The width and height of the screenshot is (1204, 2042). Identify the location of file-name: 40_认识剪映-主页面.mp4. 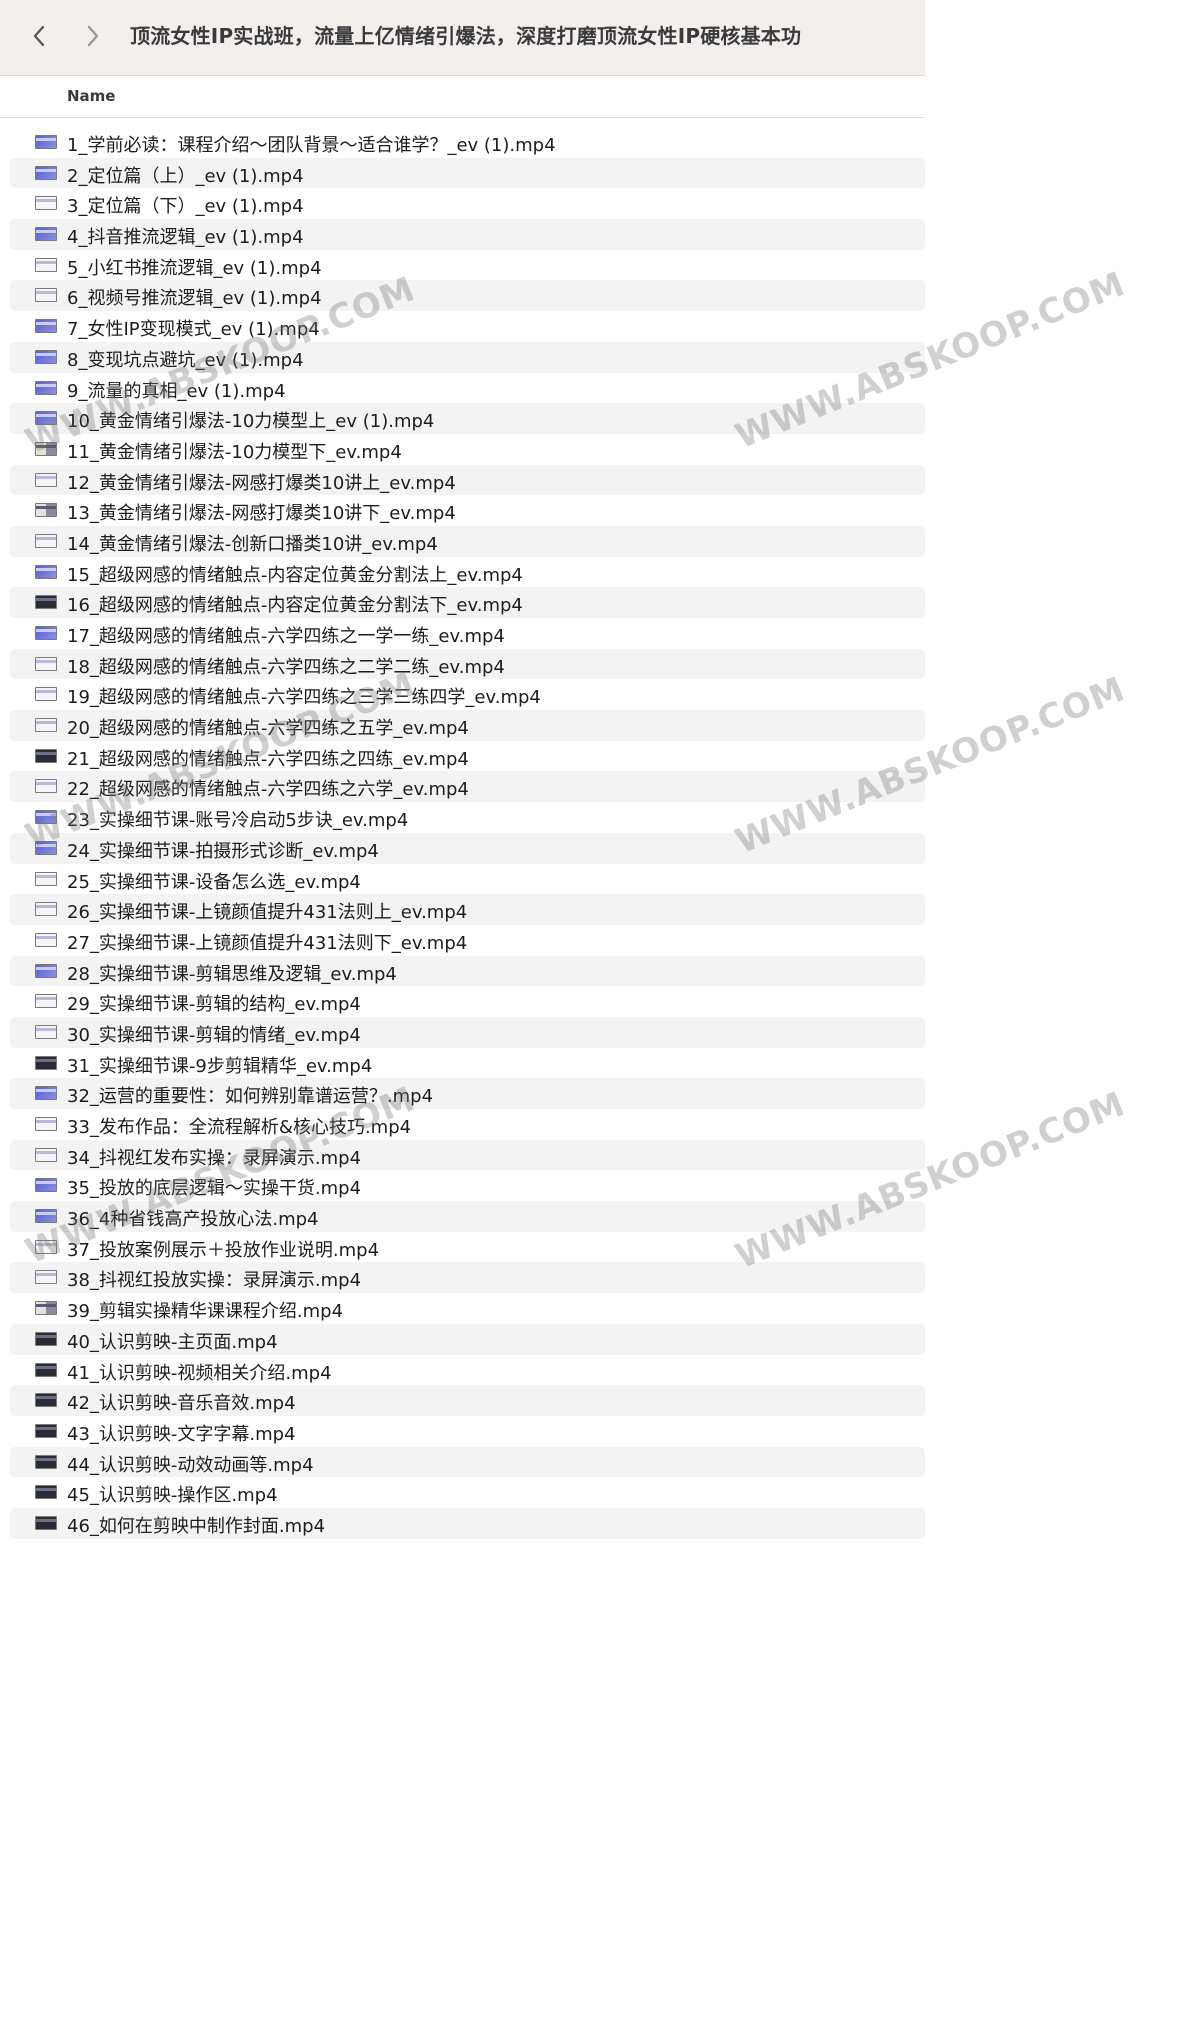
(172, 1342).